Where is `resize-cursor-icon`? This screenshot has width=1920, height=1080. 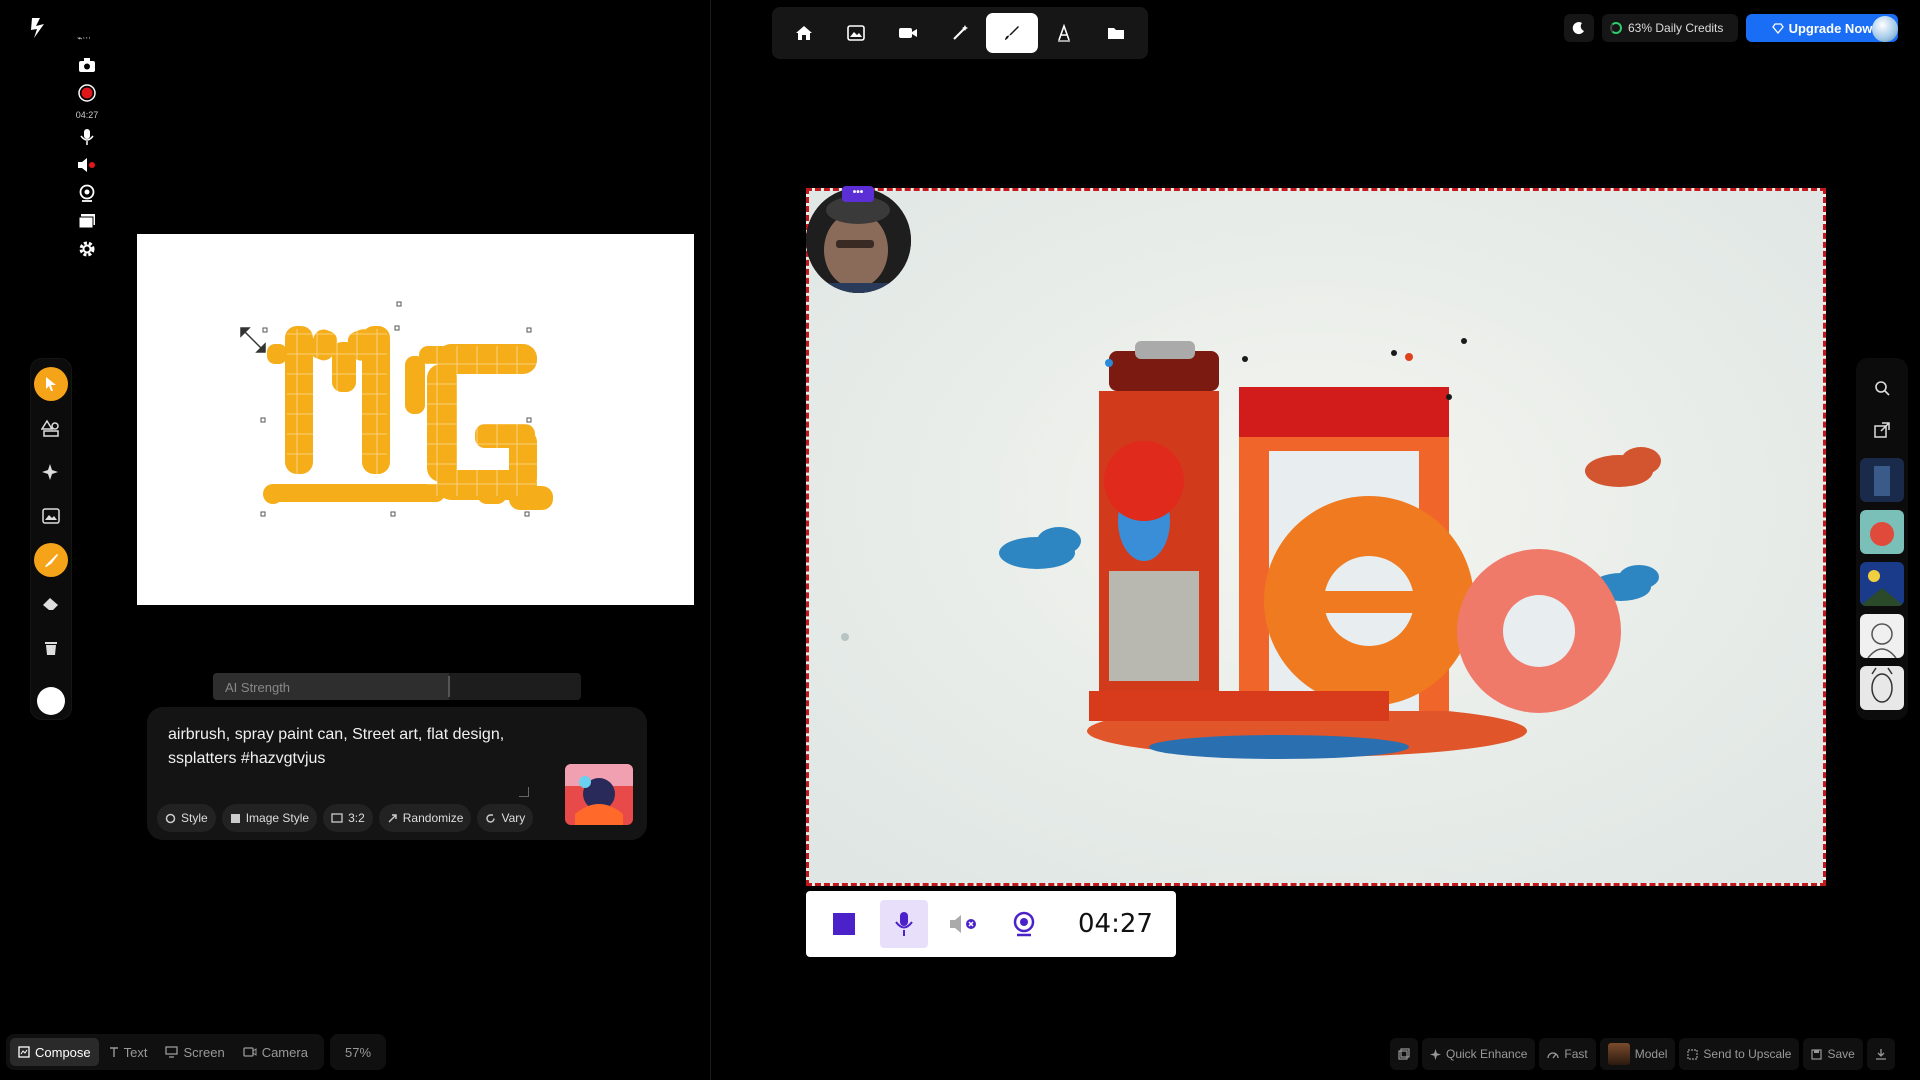 resize-cursor-icon is located at coordinates (253, 340).